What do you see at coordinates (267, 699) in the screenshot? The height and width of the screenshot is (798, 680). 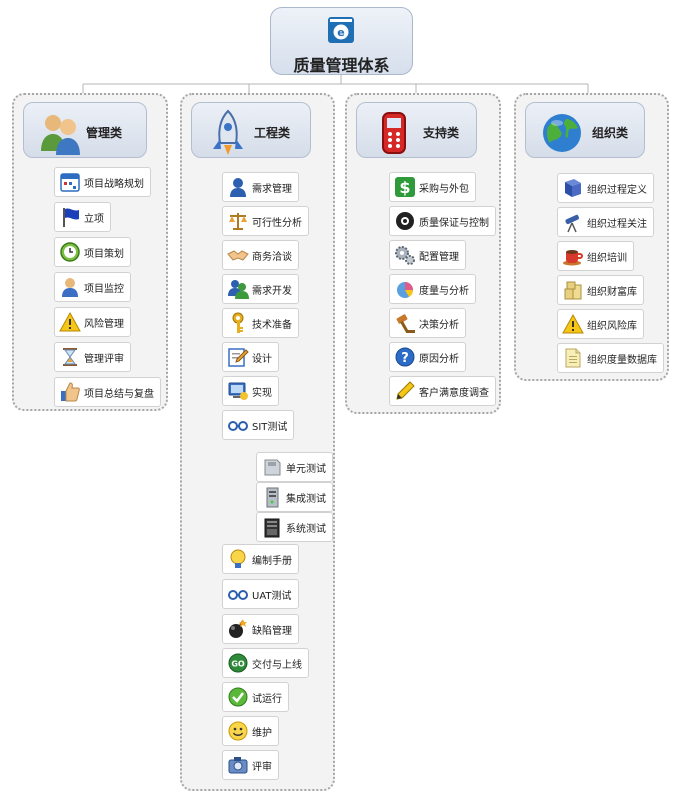 I see `node-label: 试运行` at bounding box center [267, 699].